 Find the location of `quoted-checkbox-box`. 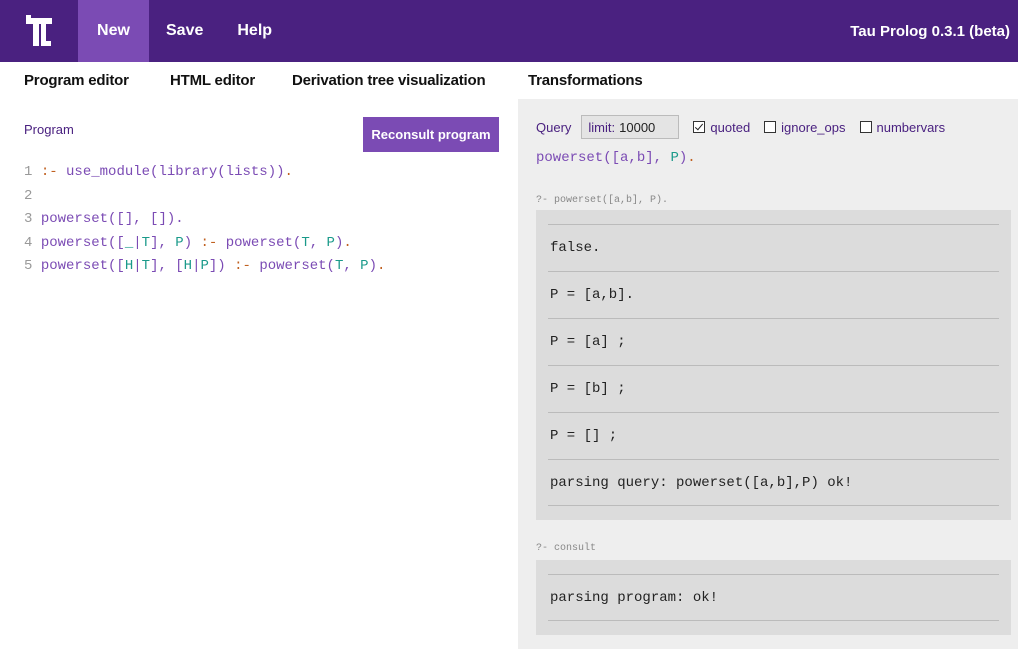

quoted-checkbox-box is located at coordinates (699, 127).